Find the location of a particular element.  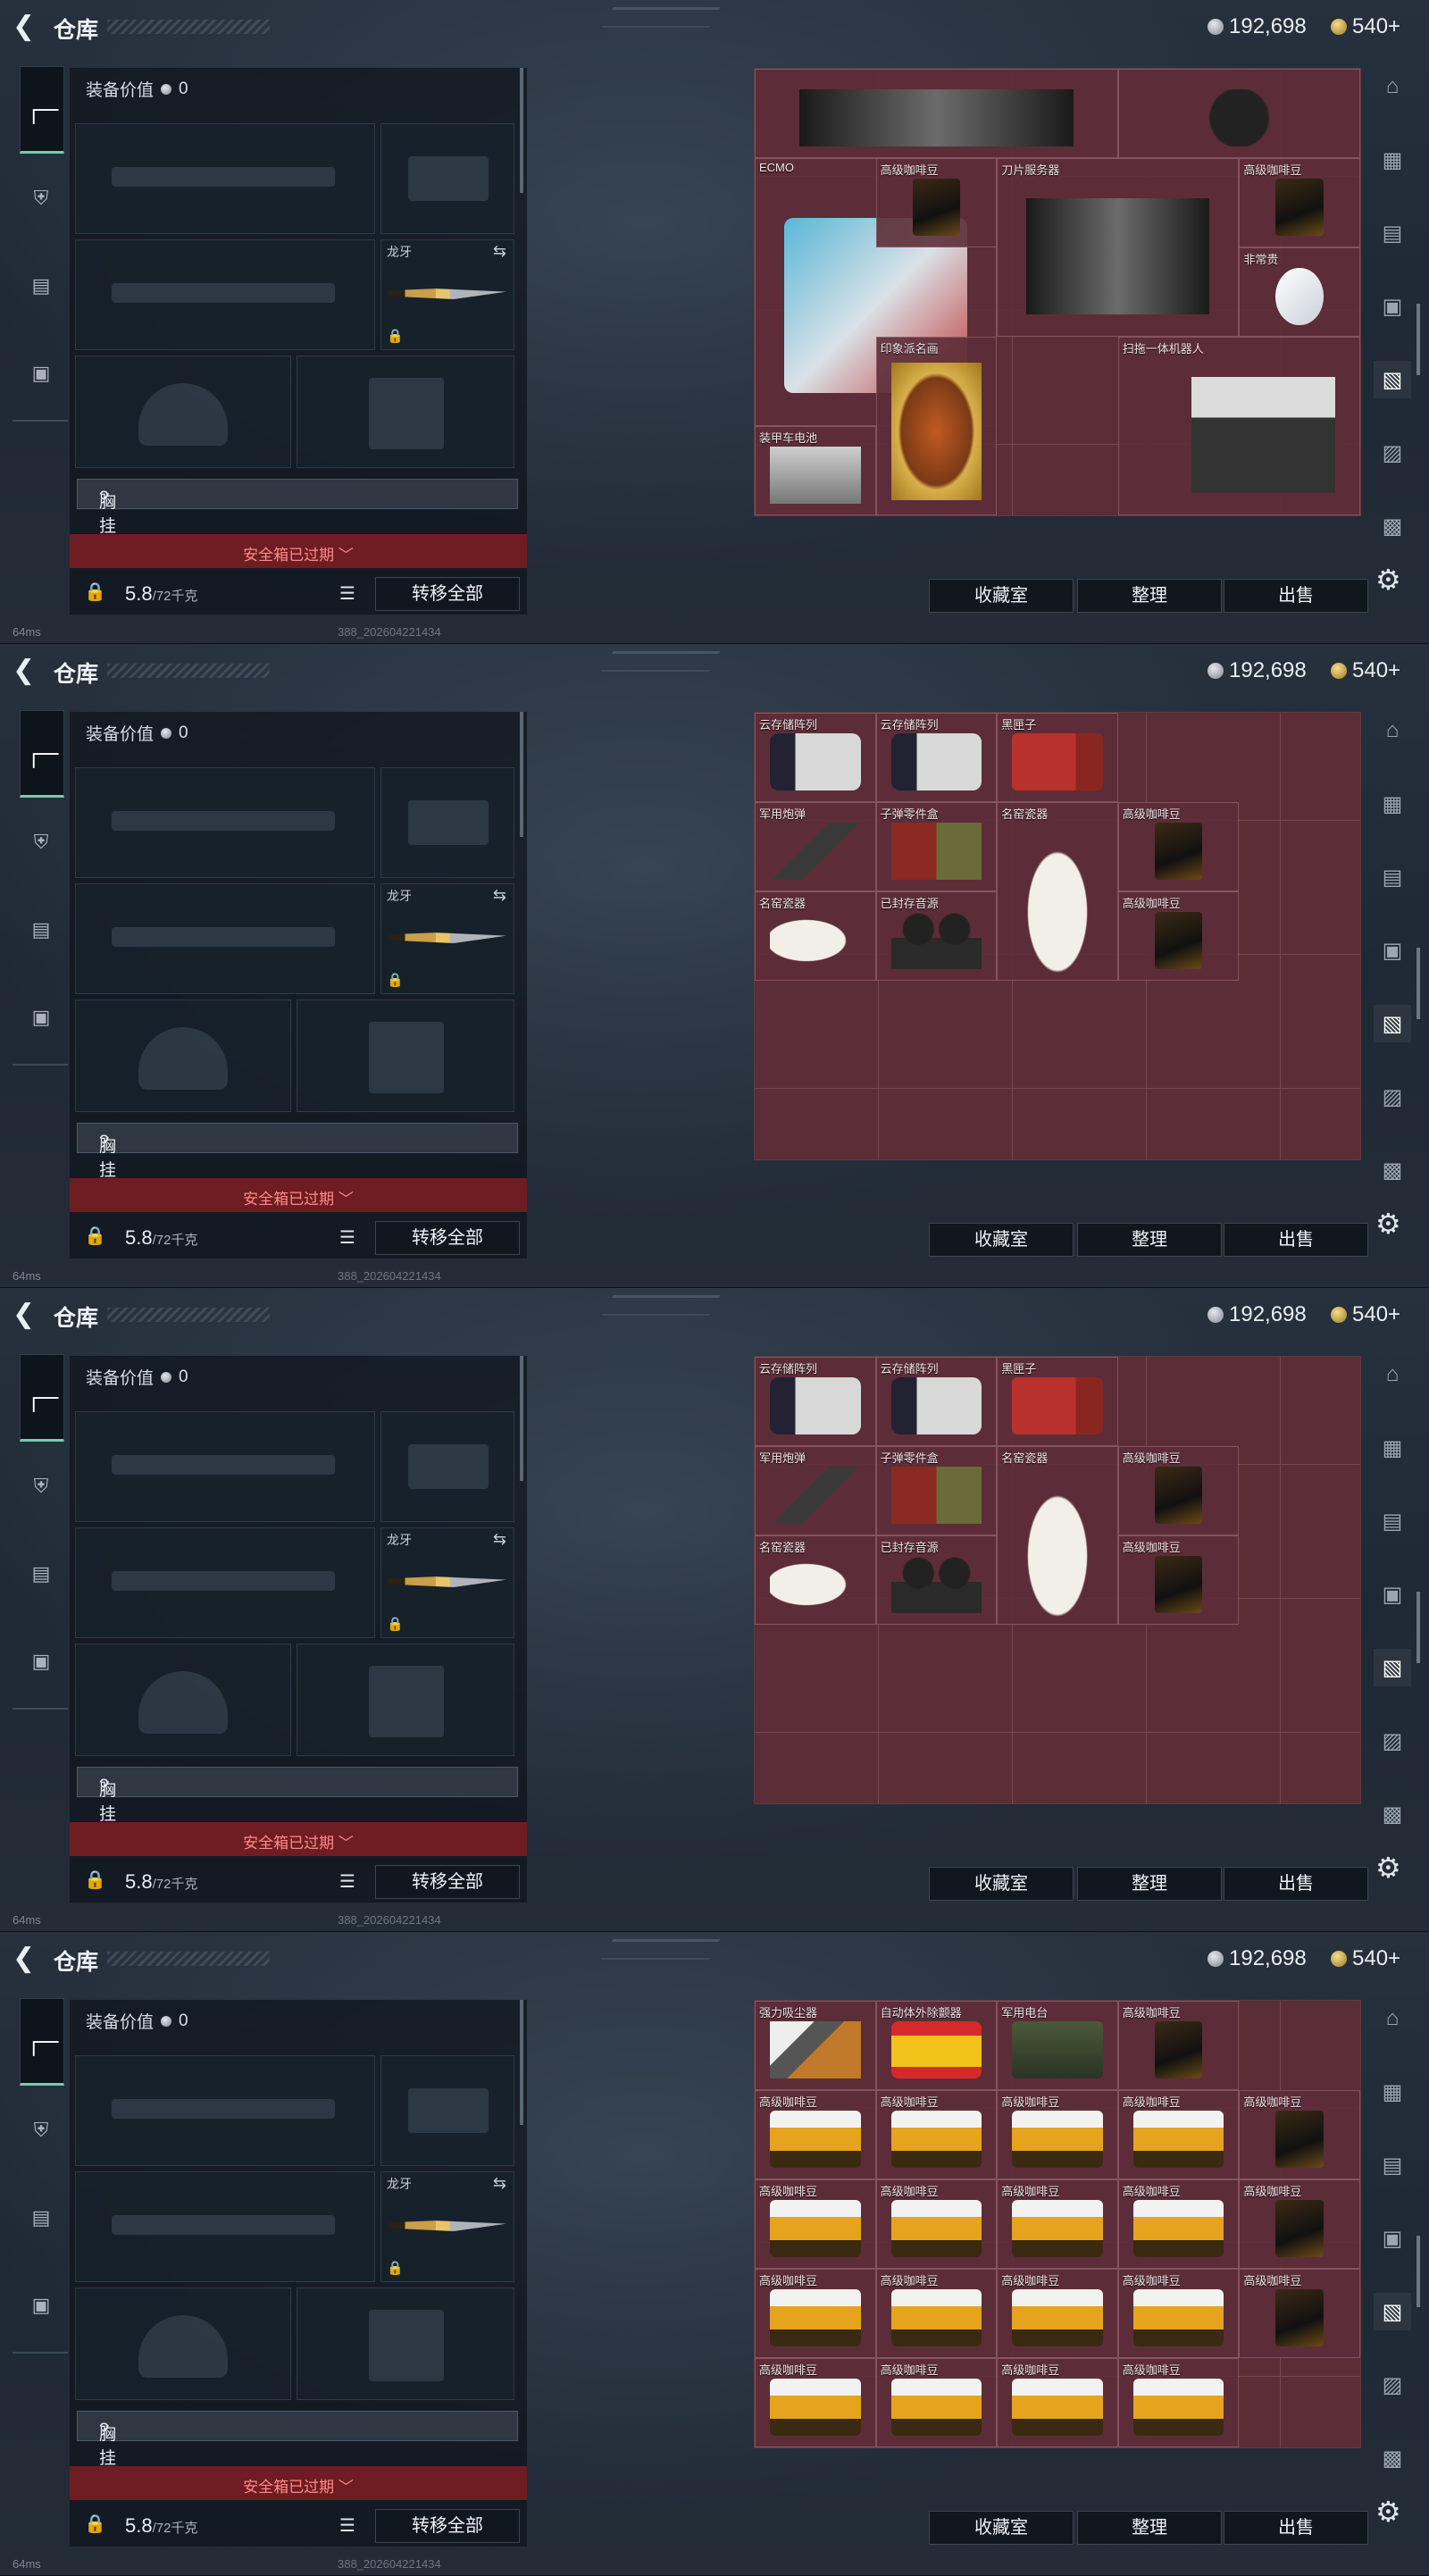

stash-item: 军用炮弹 is located at coordinates (815, 1491).